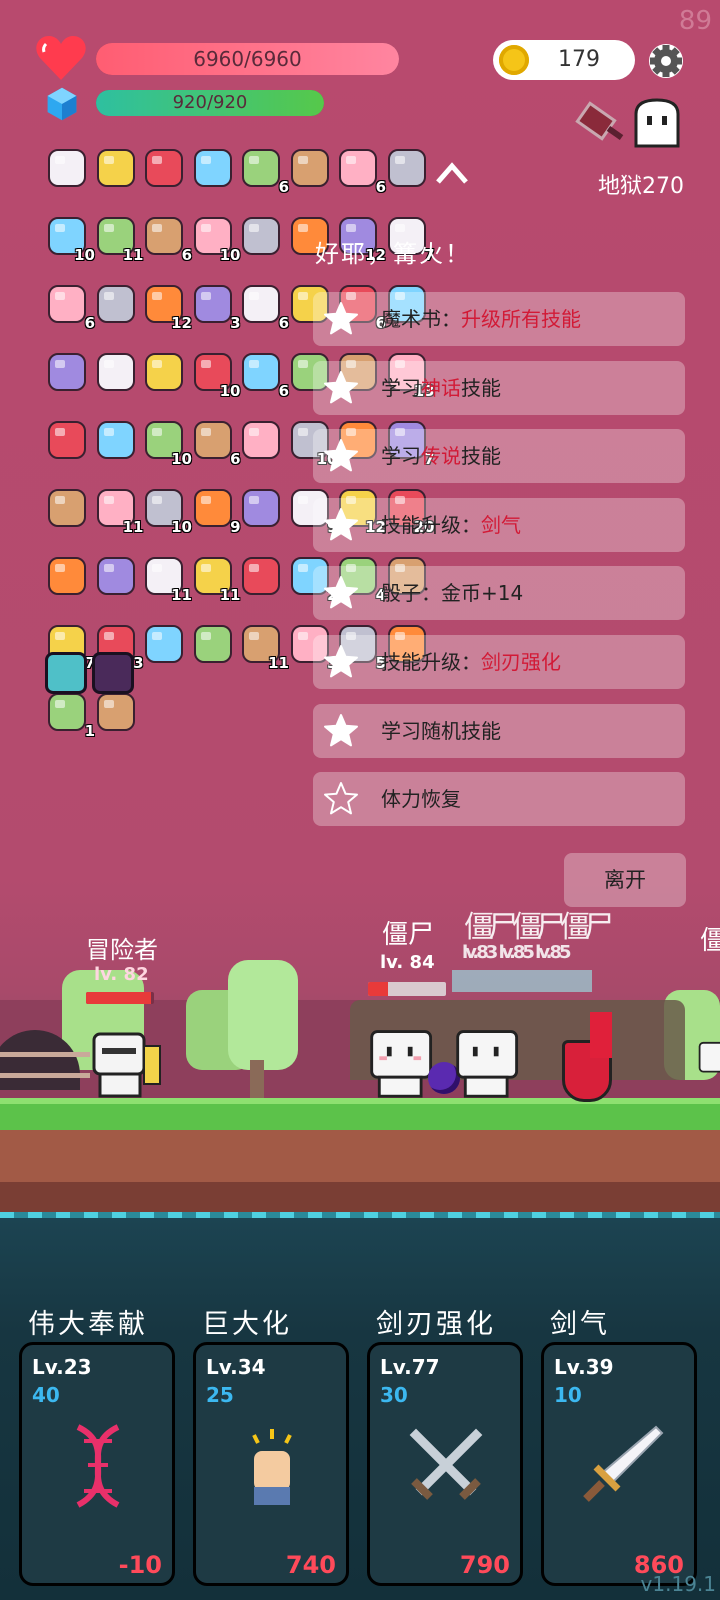  Describe the element at coordinates (46, 1395) in the screenshot. I see `skill-cost: 40` at that location.